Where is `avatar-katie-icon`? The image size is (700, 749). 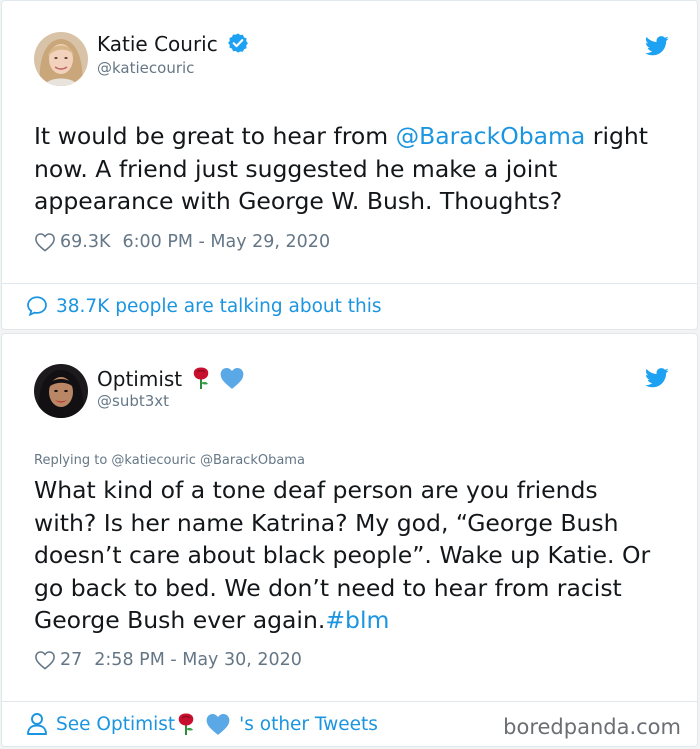 avatar-katie-icon is located at coordinates (61, 59).